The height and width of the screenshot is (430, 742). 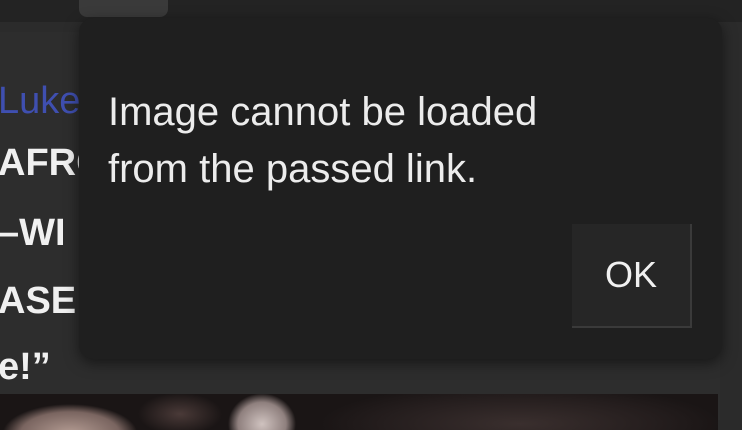 I want to click on author-link: Luke, so click(x=40, y=101).